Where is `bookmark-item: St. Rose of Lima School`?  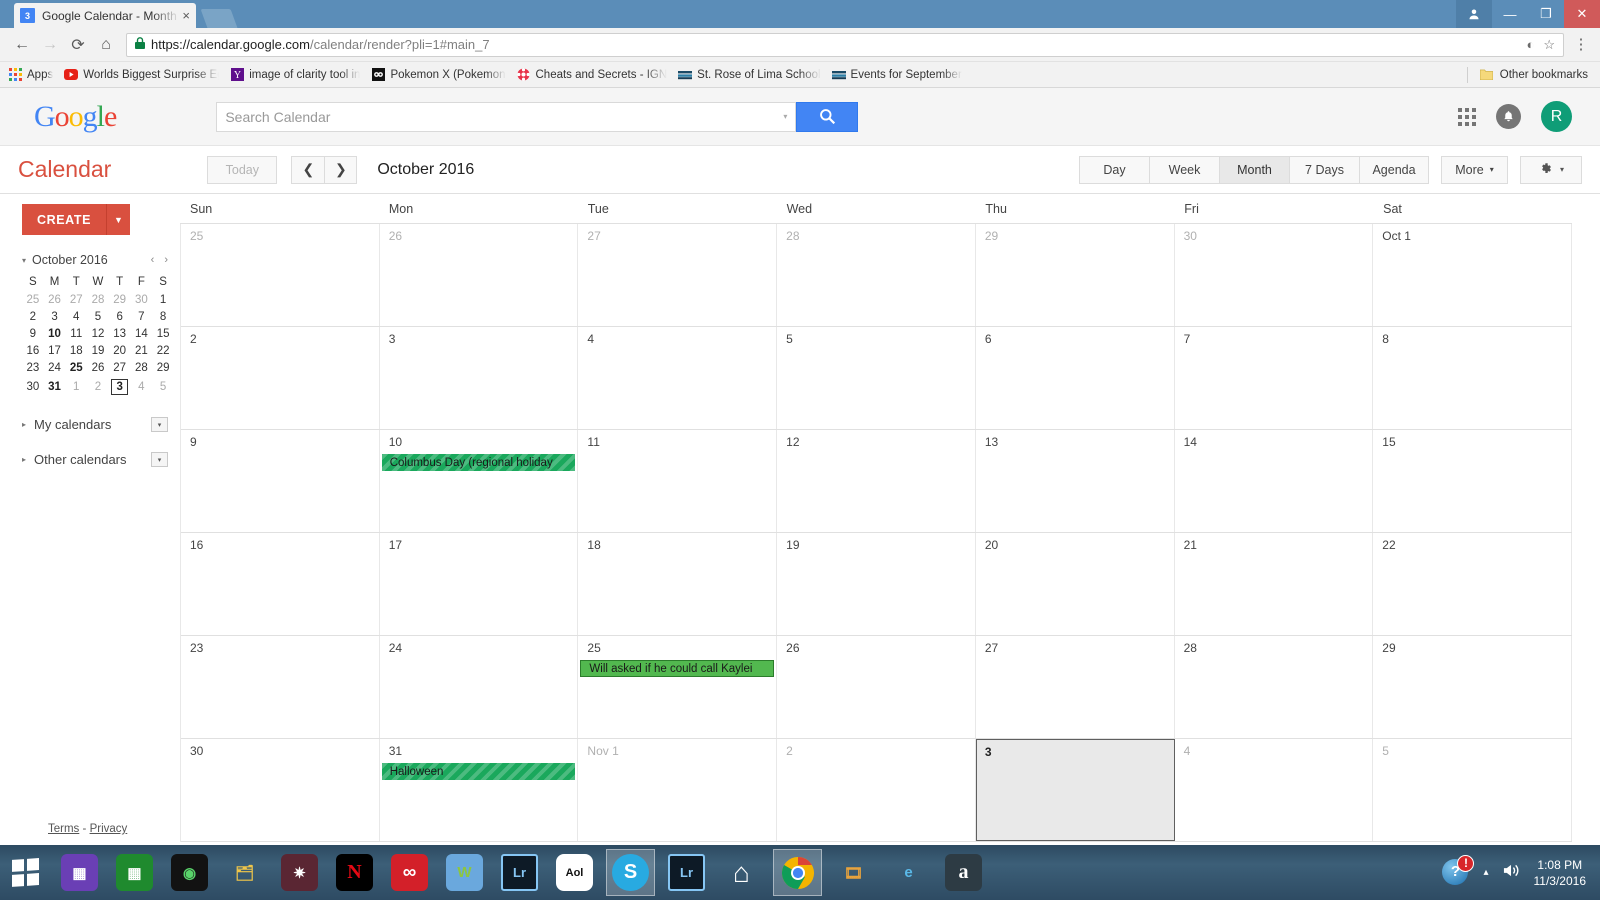 bookmark-item: St. Rose of Lima School is located at coordinates (749, 75).